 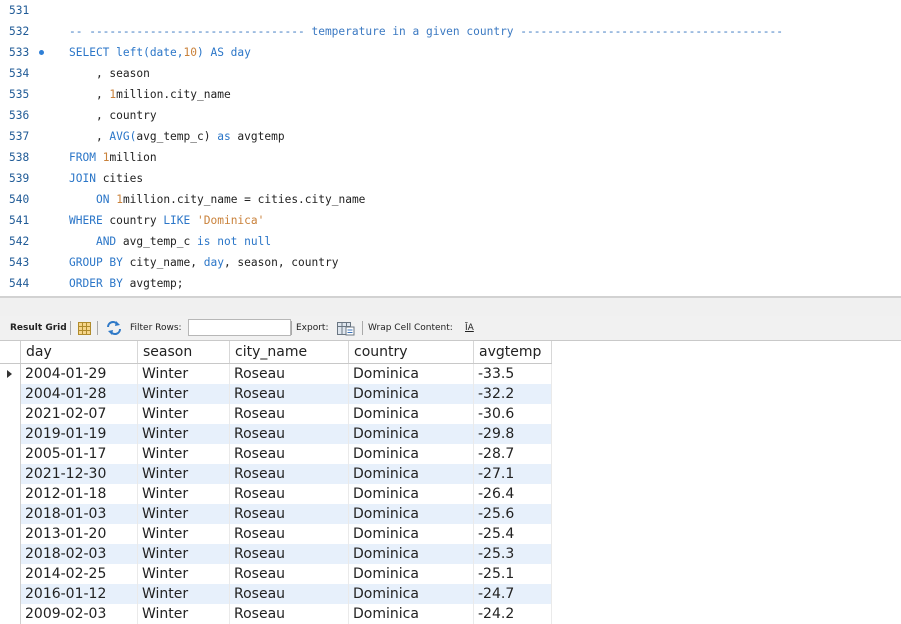 What do you see at coordinates (512, 574) in the screenshot?
I see `cell-avgtemp: -25.1` at bounding box center [512, 574].